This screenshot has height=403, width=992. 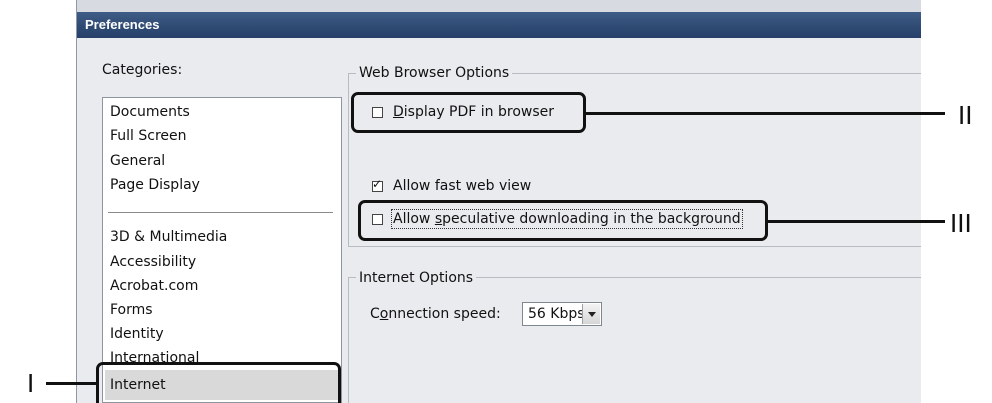 What do you see at coordinates (155, 185) in the screenshot?
I see `category-item-page-display: Page Display` at bounding box center [155, 185].